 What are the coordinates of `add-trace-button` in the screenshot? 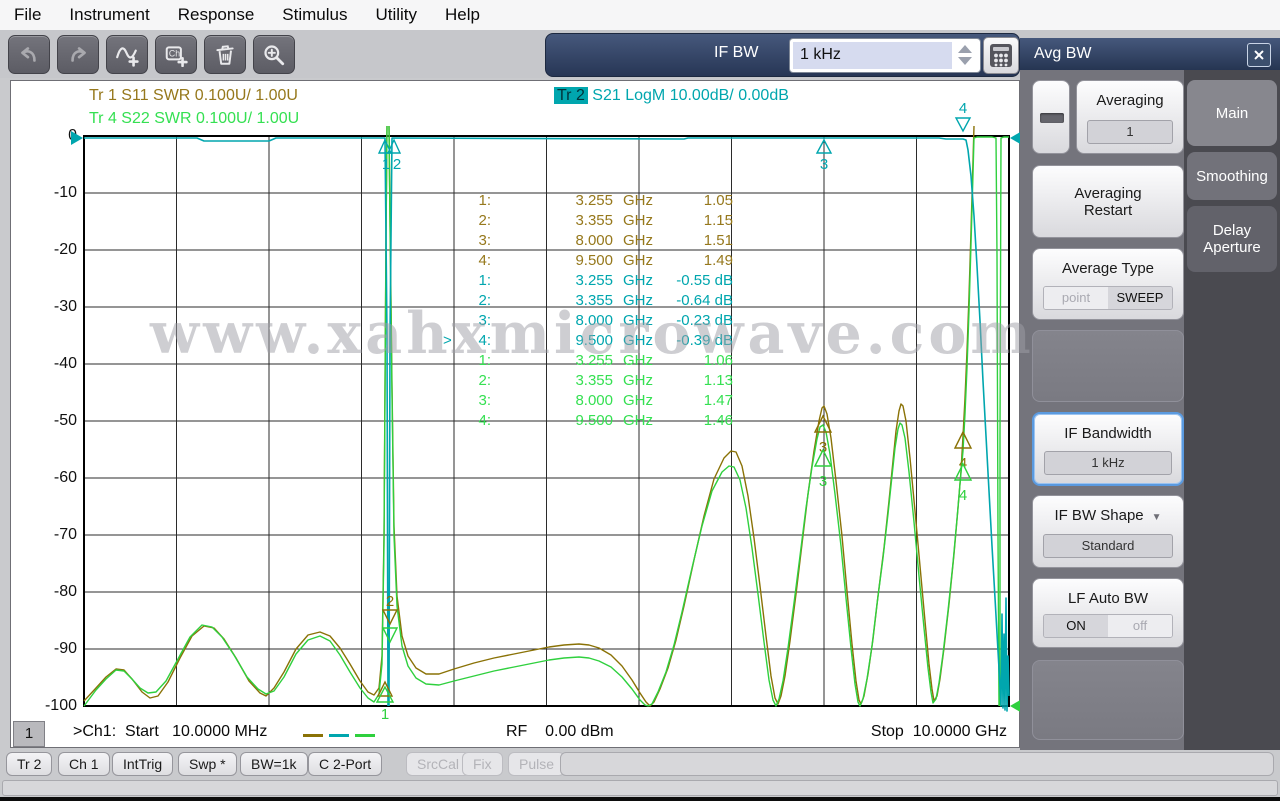 It's located at (127, 54).